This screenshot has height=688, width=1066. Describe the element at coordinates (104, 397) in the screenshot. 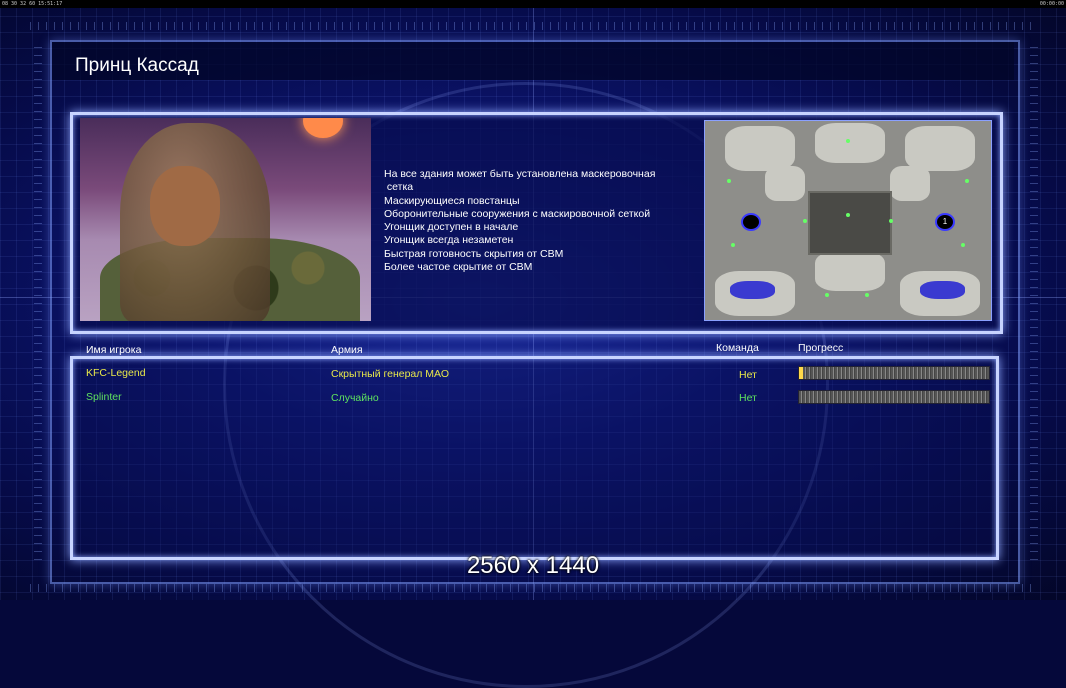

I see `player-name: Splinter` at that location.